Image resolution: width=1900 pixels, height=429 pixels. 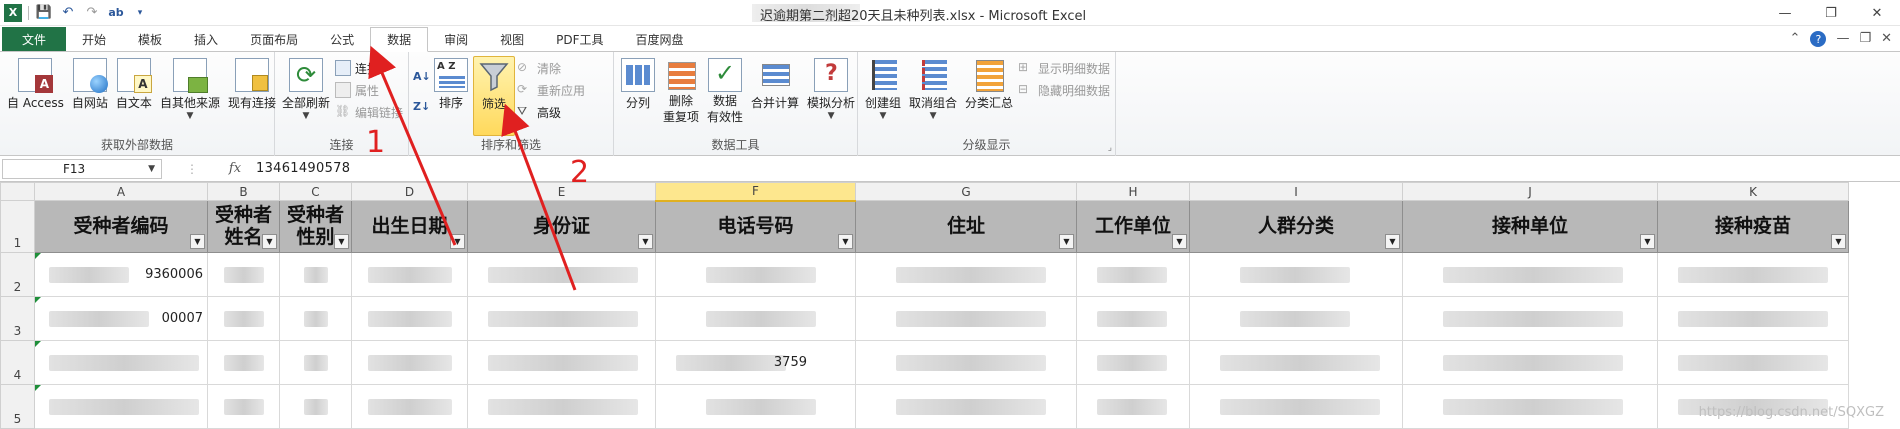 I want to click on header-cell: 接种单位 ▼, so click(x=1530, y=226).